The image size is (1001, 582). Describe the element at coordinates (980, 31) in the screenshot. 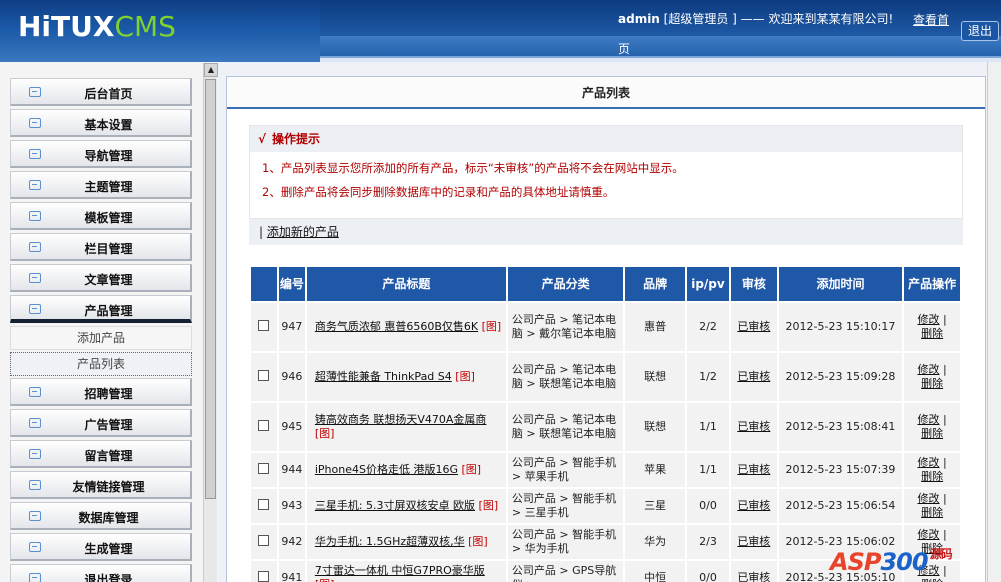

I see `logout-button: 退出` at that location.